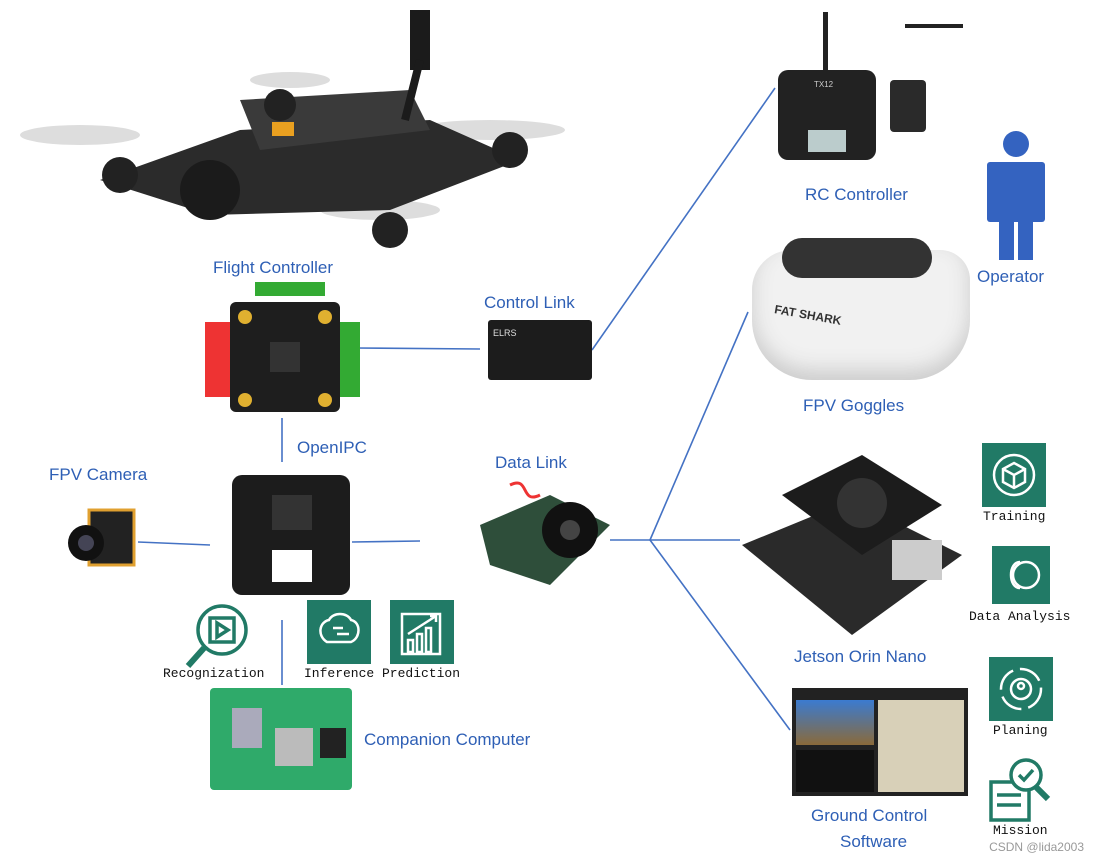 The image size is (1098, 862). What do you see at coordinates (1036, 847) in the screenshot?
I see `watermark: CSDN @lida2003` at bounding box center [1036, 847].